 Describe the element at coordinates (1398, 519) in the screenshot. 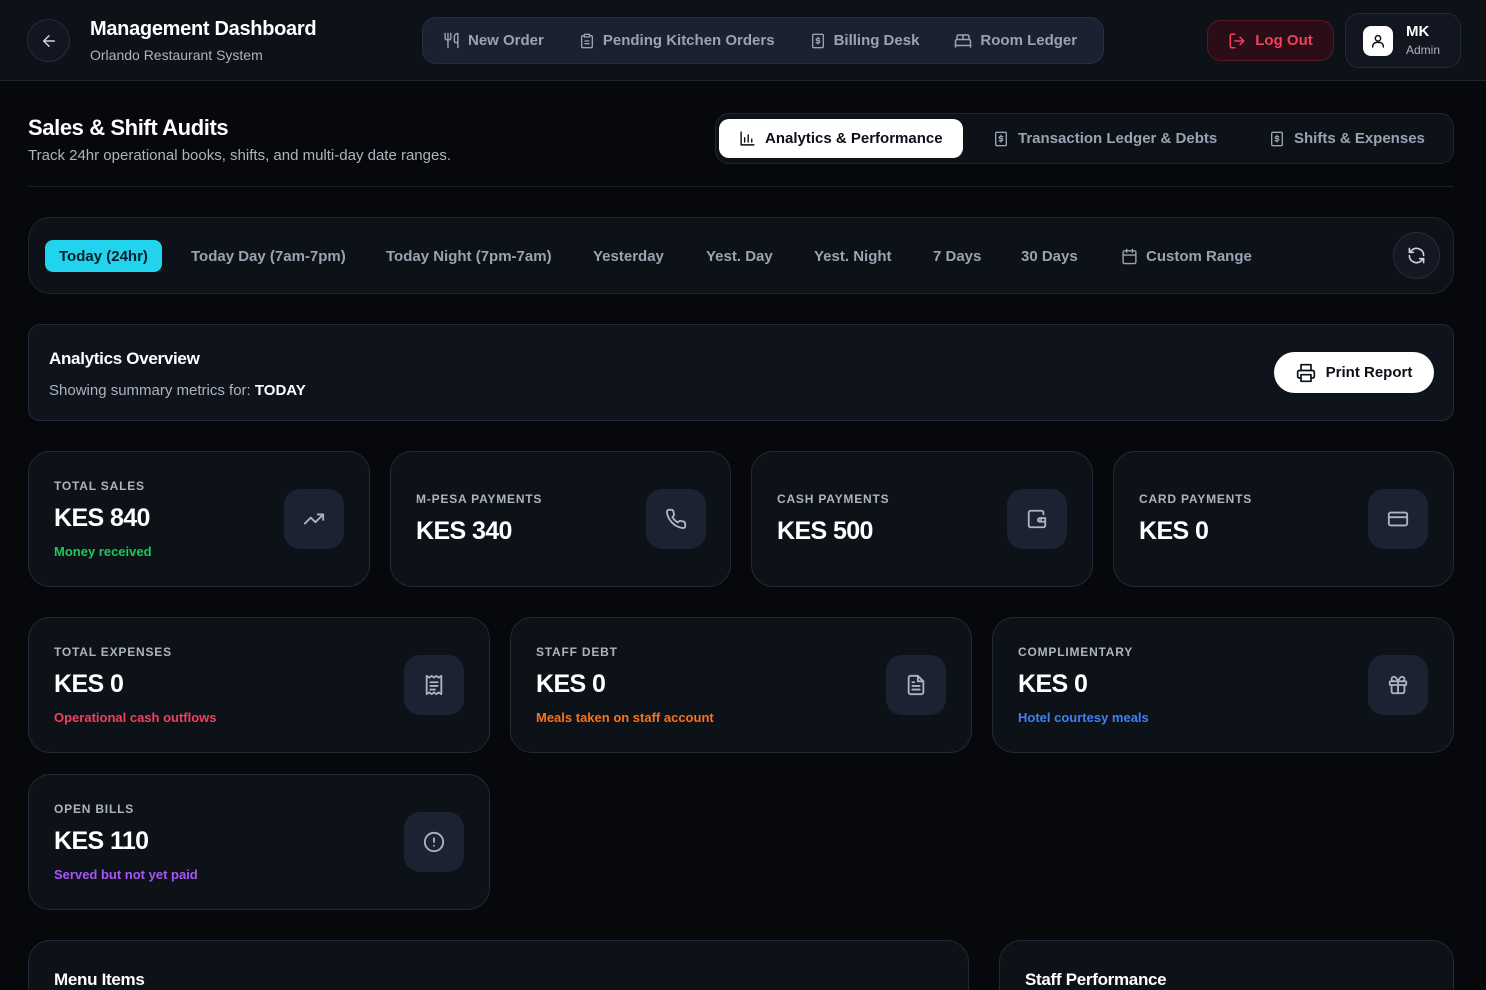

I see `credit-card-icon` at that location.